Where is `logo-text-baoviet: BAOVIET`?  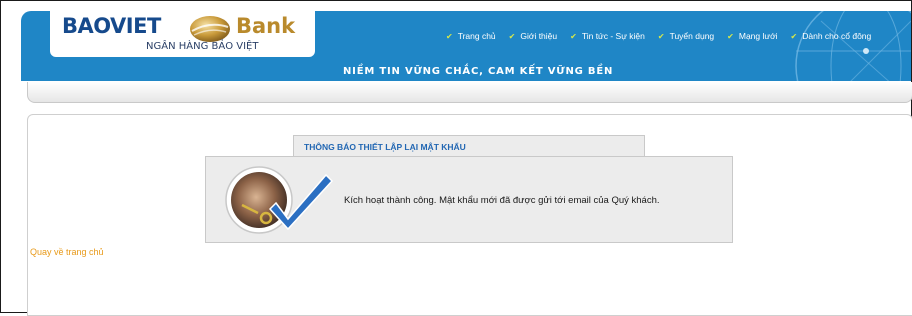
logo-text-baoviet: BAOVIET is located at coordinates (111, 26).